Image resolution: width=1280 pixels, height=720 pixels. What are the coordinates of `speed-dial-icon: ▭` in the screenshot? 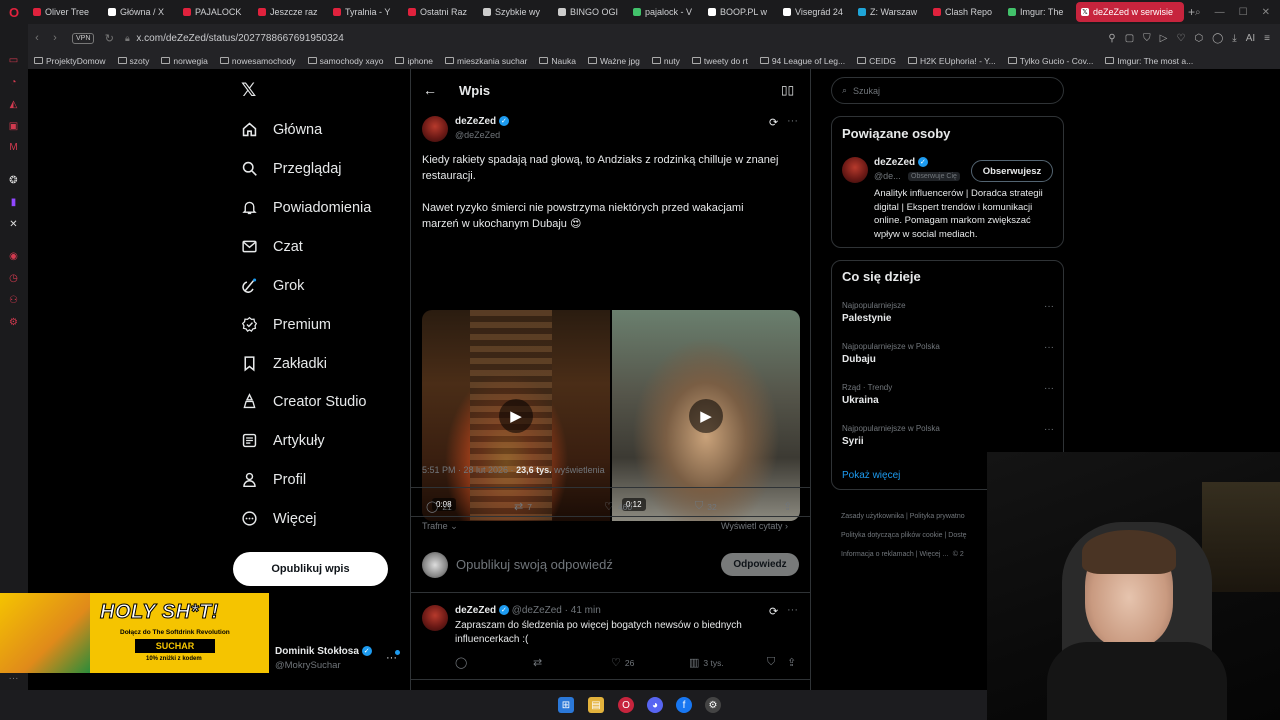 It's located at (13, 60).